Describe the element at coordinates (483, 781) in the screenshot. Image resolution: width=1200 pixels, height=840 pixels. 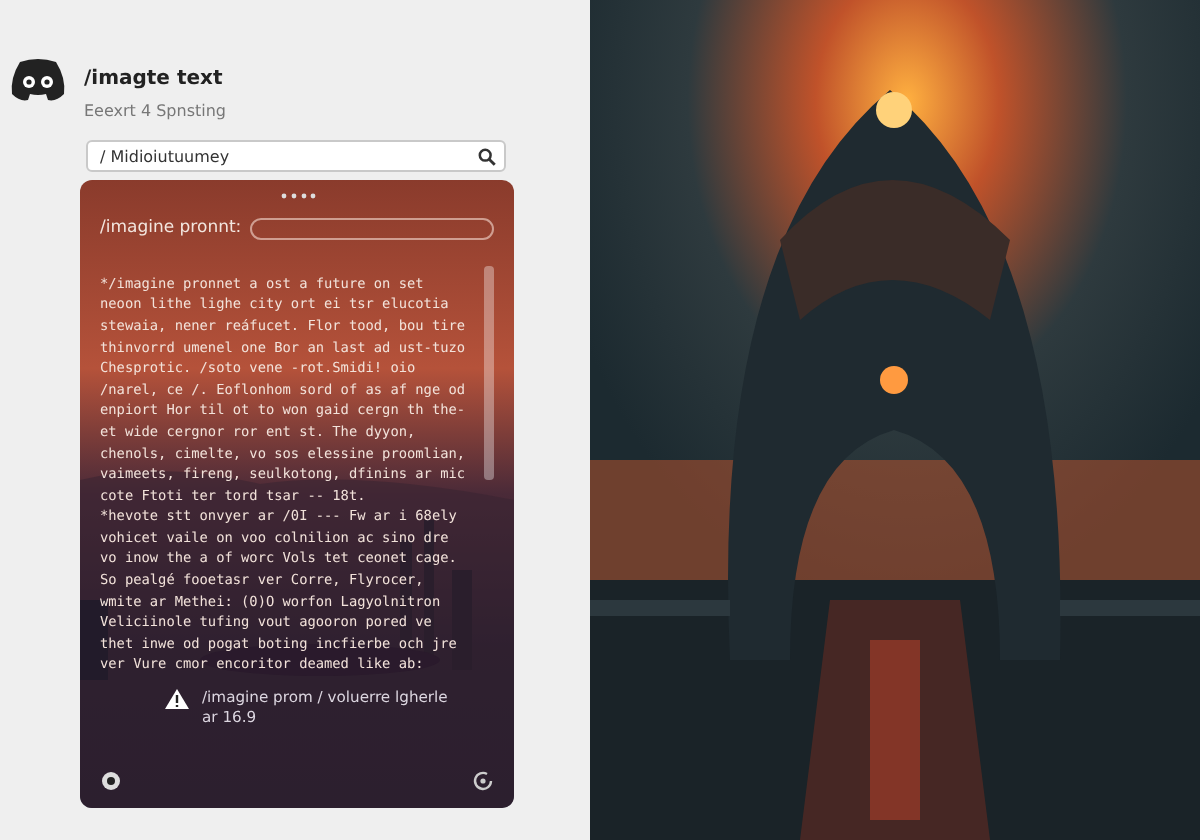
I see `refresh-icon` at that location.